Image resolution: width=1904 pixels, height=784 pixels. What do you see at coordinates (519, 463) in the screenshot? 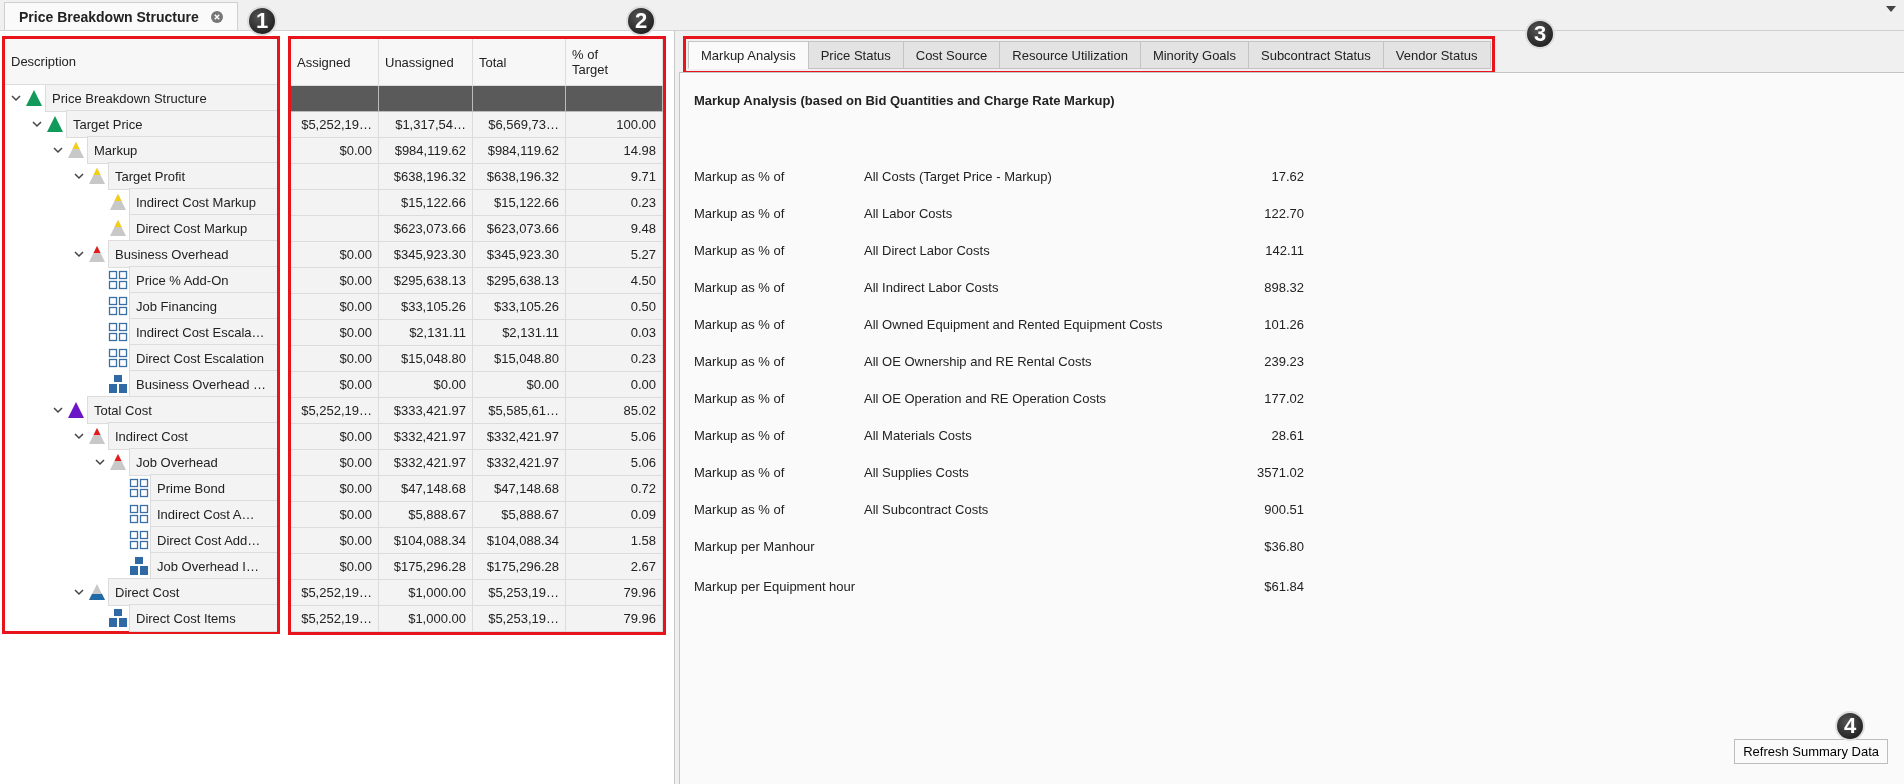
I see `table-cell: $332,421.97` at bounding box center [519, 463].